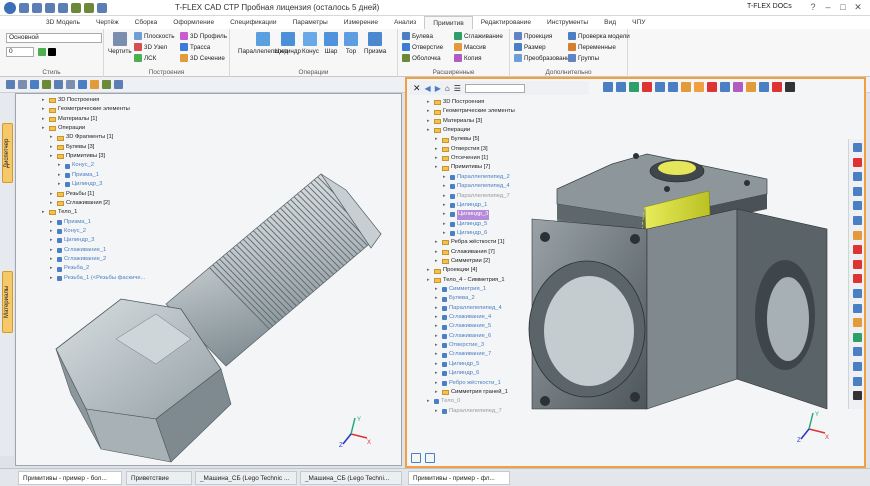 This screenshot has width=870, height=486. I want to click on extbtns-item-5: Копия, so click(468, 58).